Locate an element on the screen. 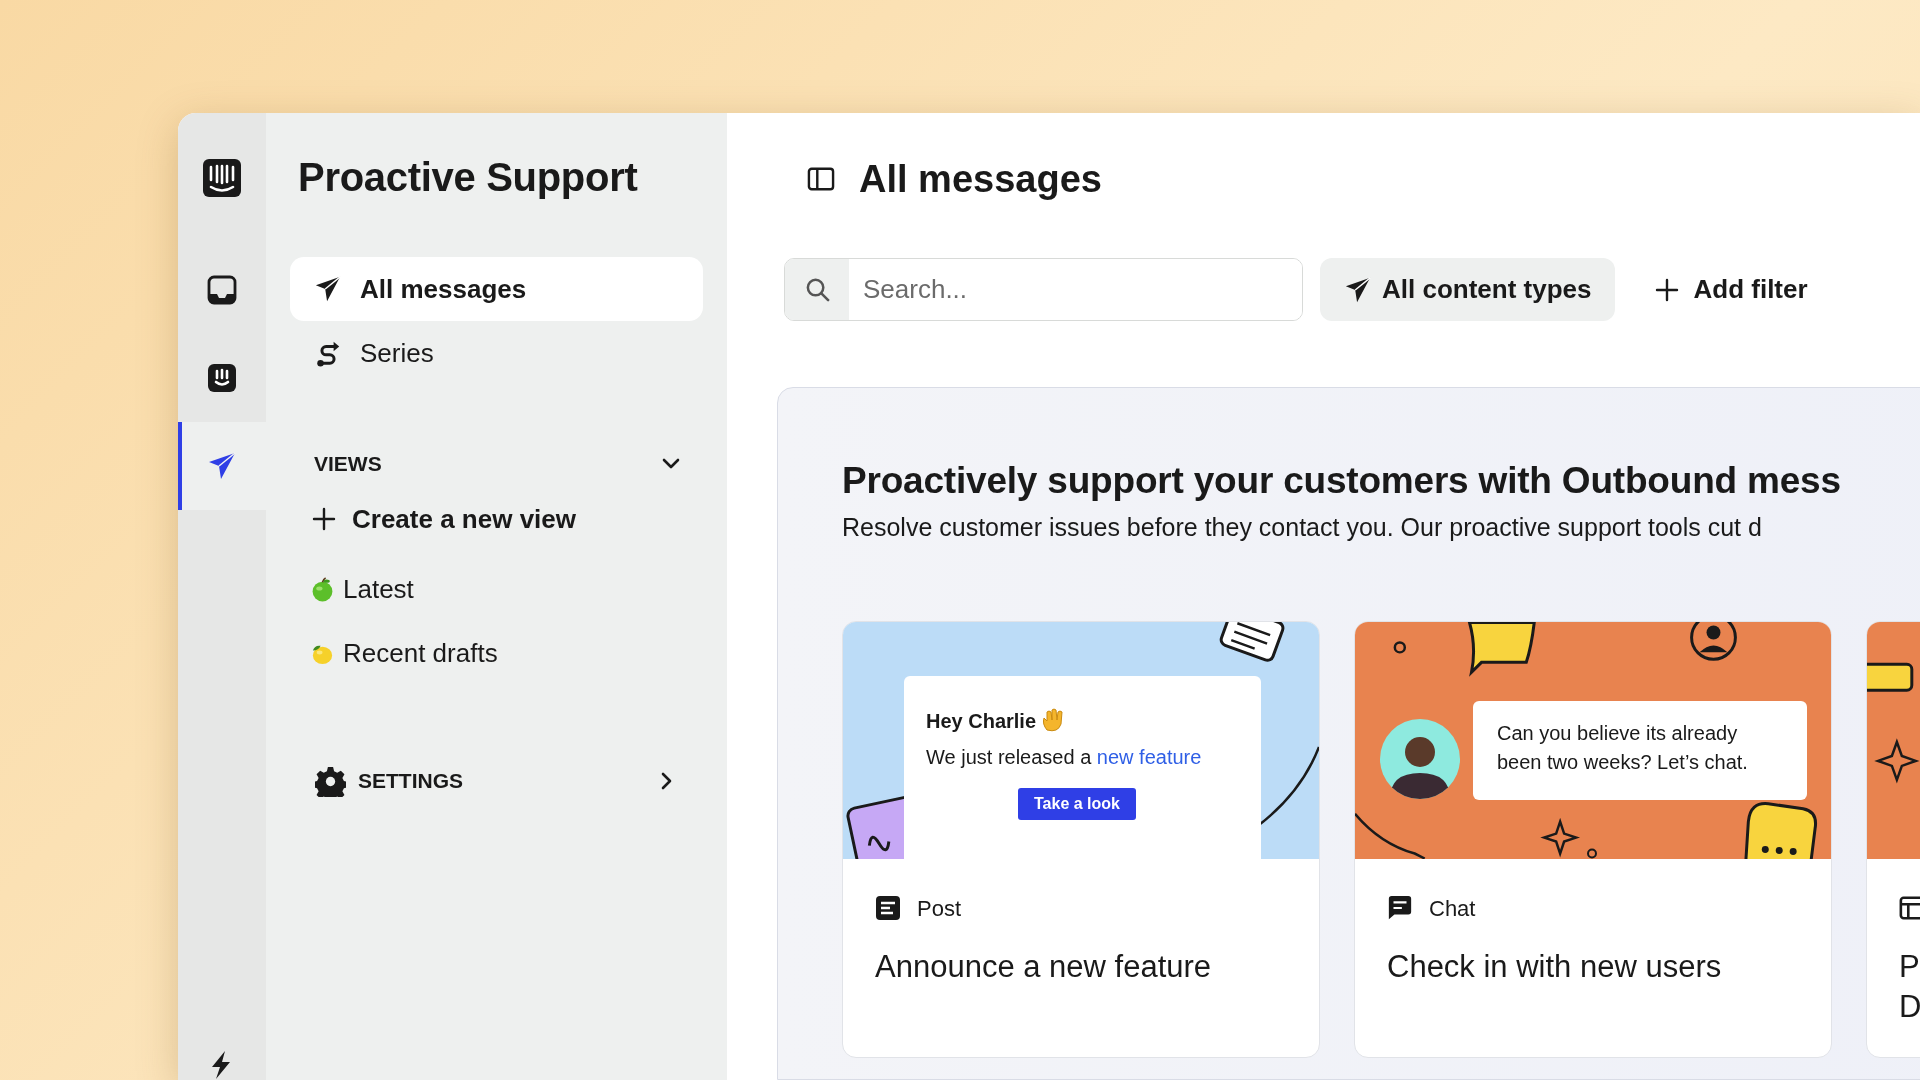  nav-item: All messages is located at coordinates (496, 289).